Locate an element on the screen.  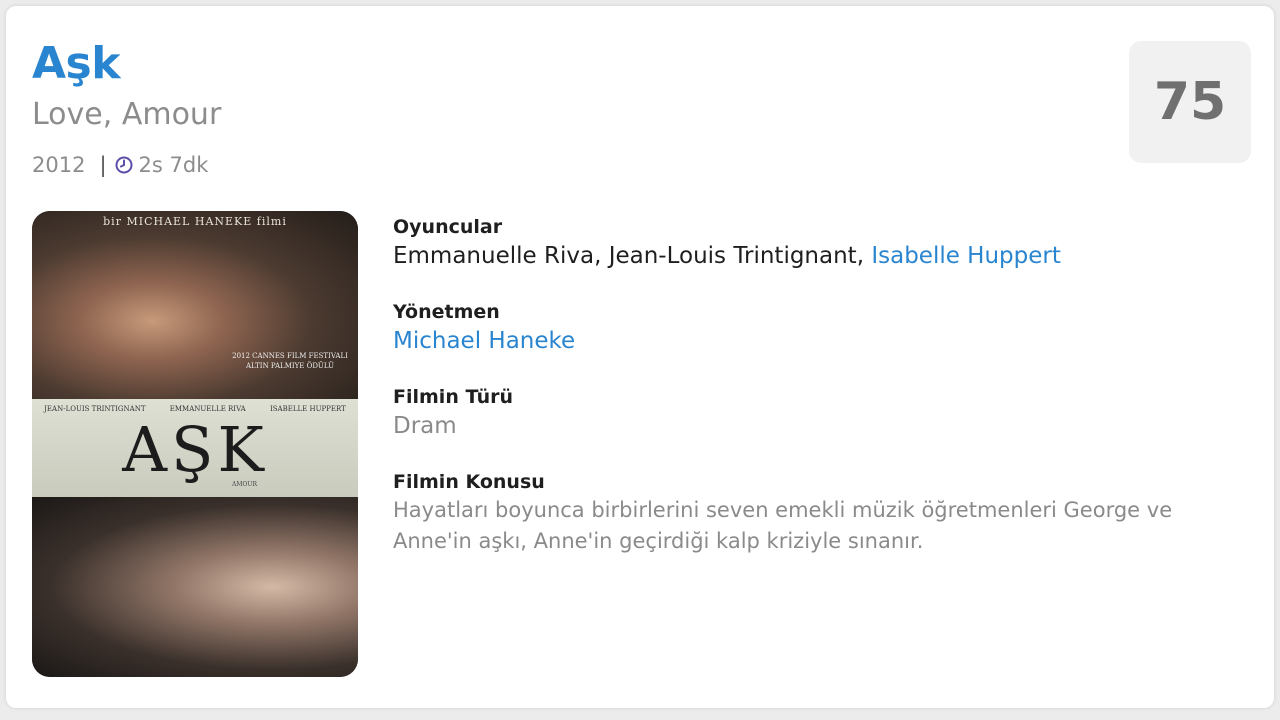
poster-cast-name: EMMANUELLE RIVA is located at coordinates (207, 409).